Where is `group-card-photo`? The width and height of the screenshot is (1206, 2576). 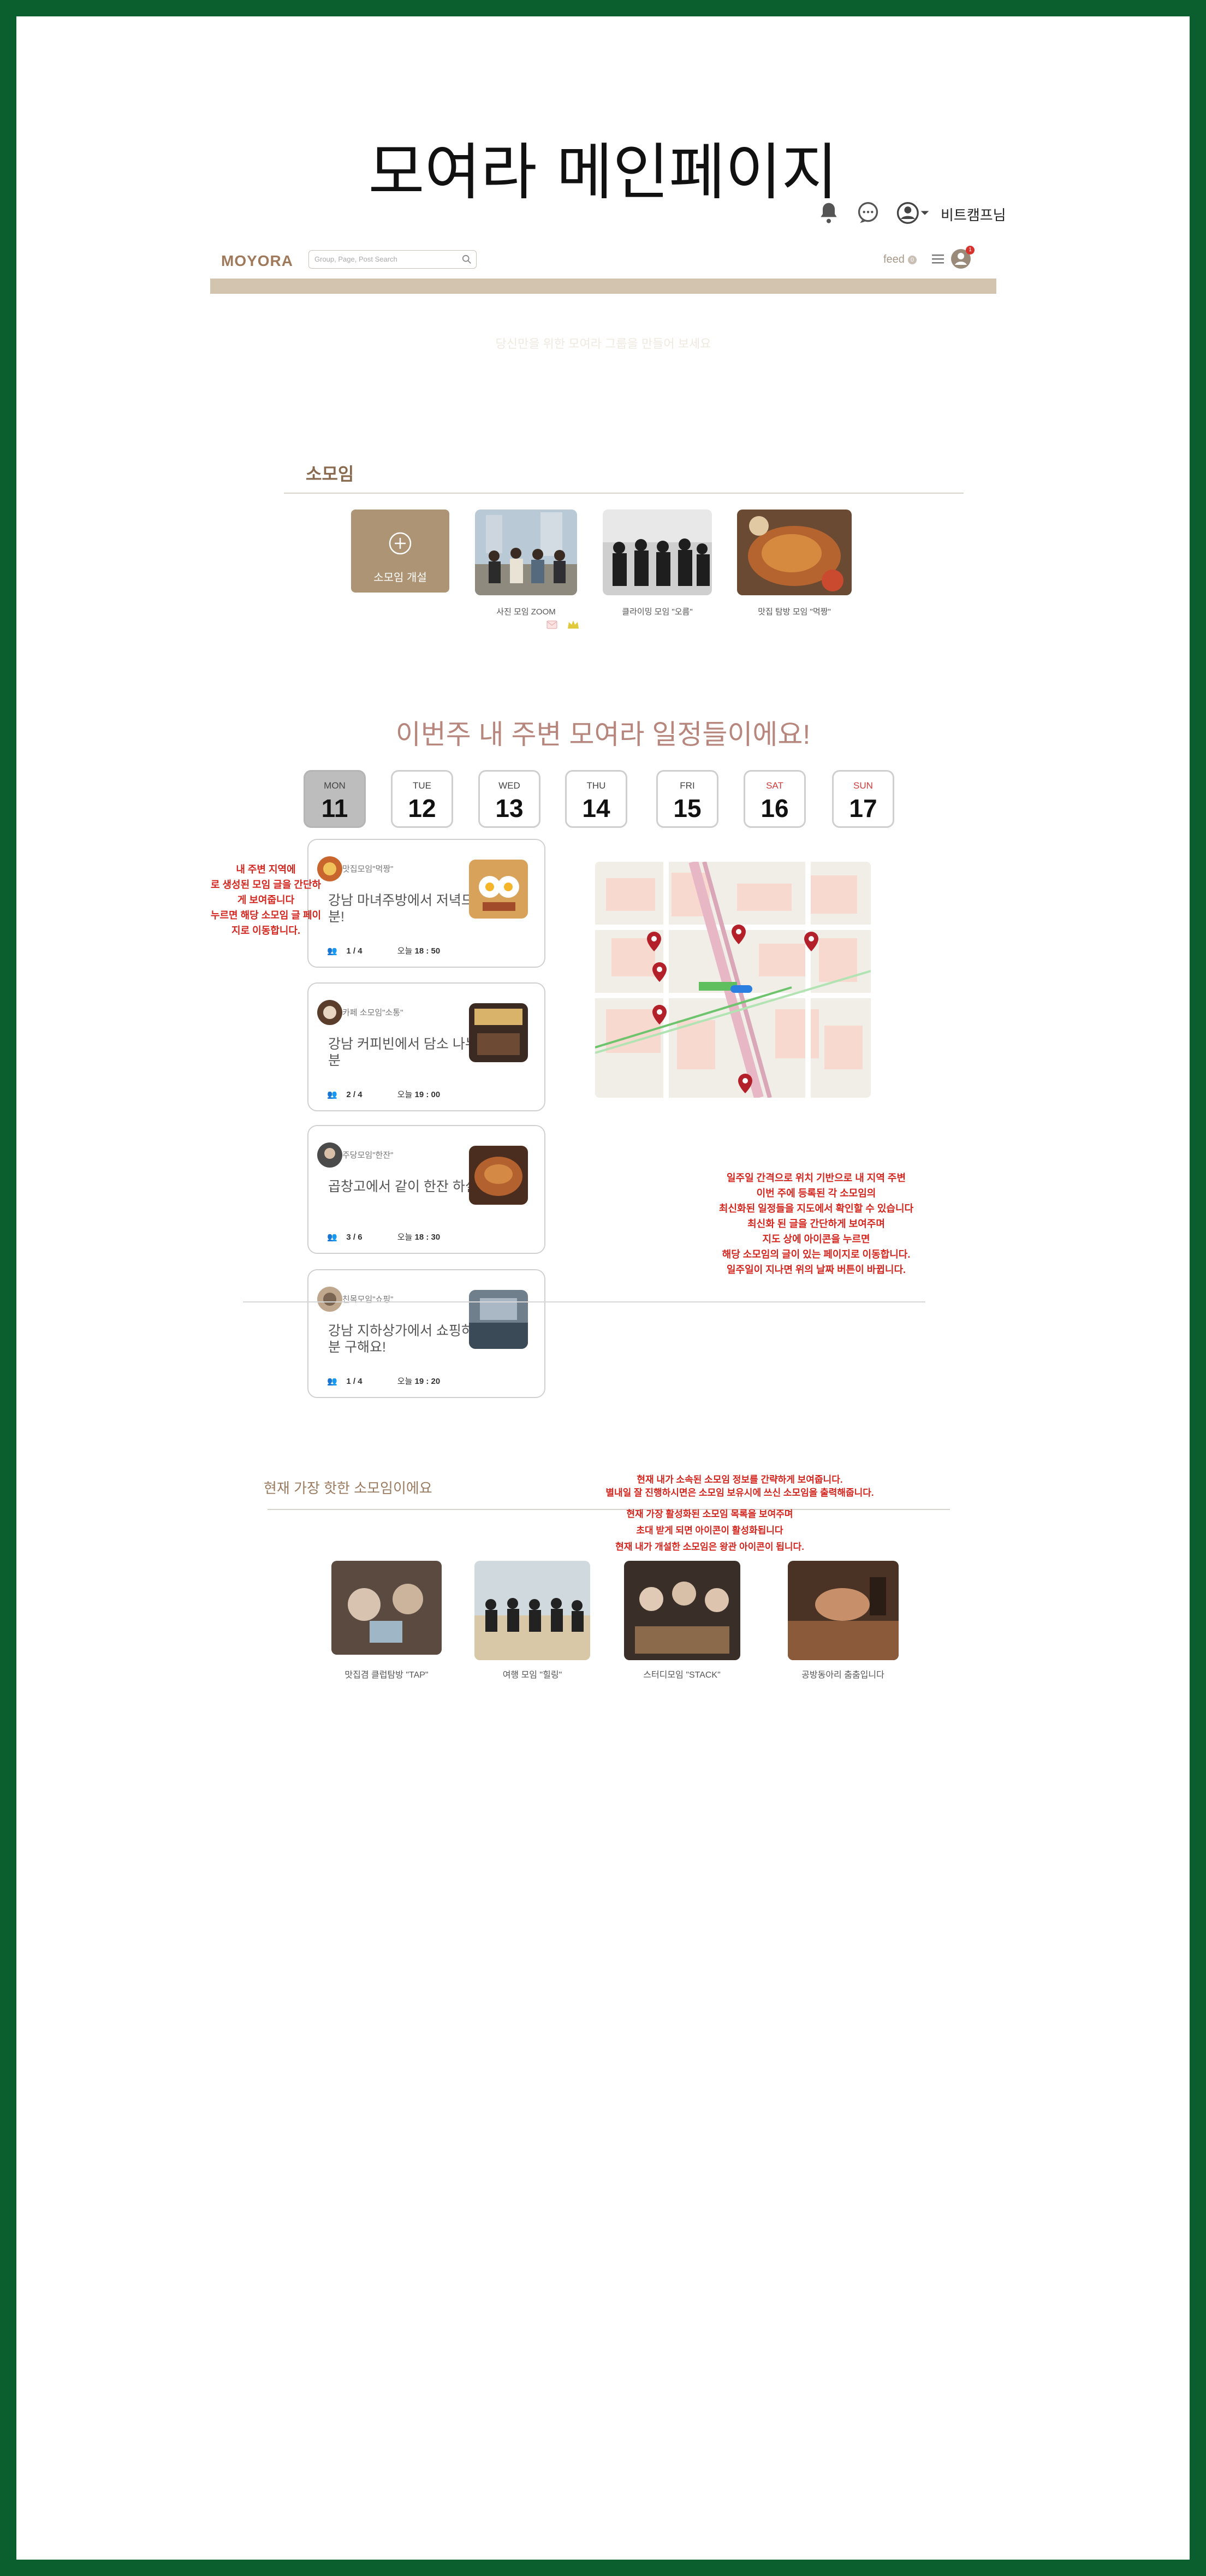 group-card-photo is located at coordinates (526, 552).